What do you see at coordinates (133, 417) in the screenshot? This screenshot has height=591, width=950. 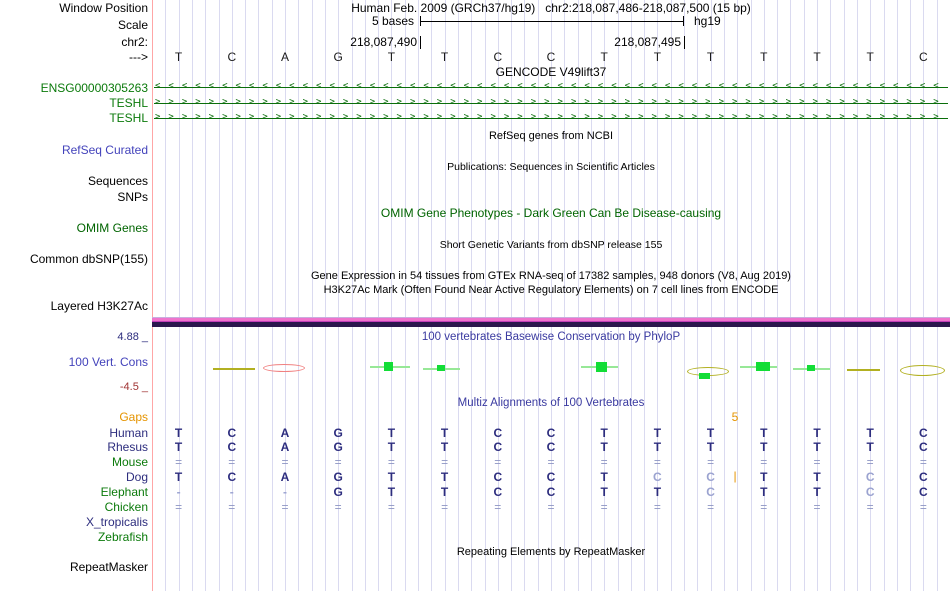 I see `track-label-gaps: Gaps` at bounding box center [133, 417].